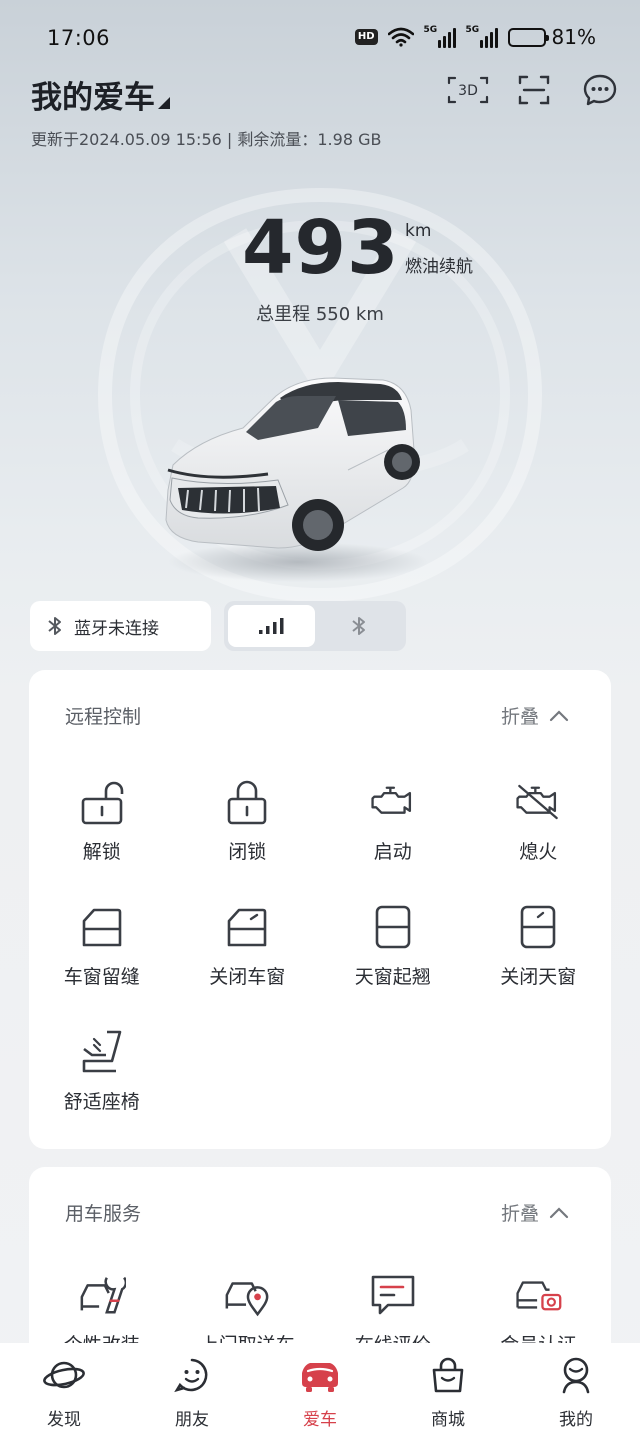 This screenshot has height=1431, width=640. Describe the element at coordinates (537, 802) in the screenshot. I see `engine-off-icon` at that location.